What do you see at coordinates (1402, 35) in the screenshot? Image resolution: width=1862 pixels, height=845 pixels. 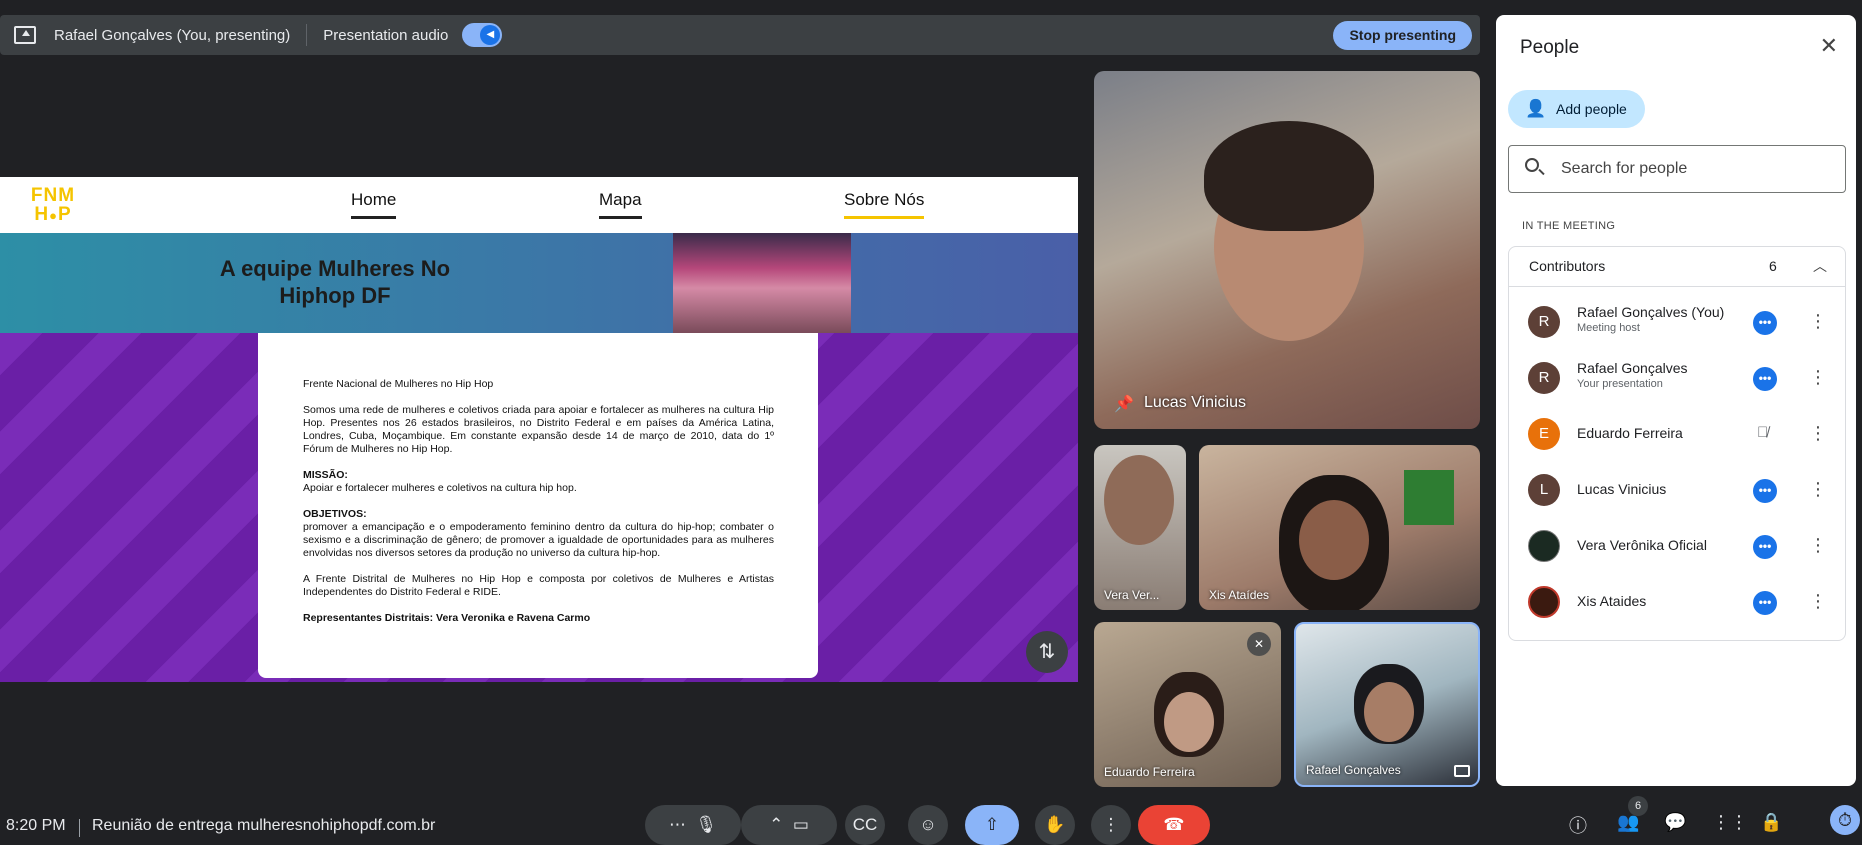 I see `stop-presenting-button: Stop presenting` at bounding box center [1402, 35].